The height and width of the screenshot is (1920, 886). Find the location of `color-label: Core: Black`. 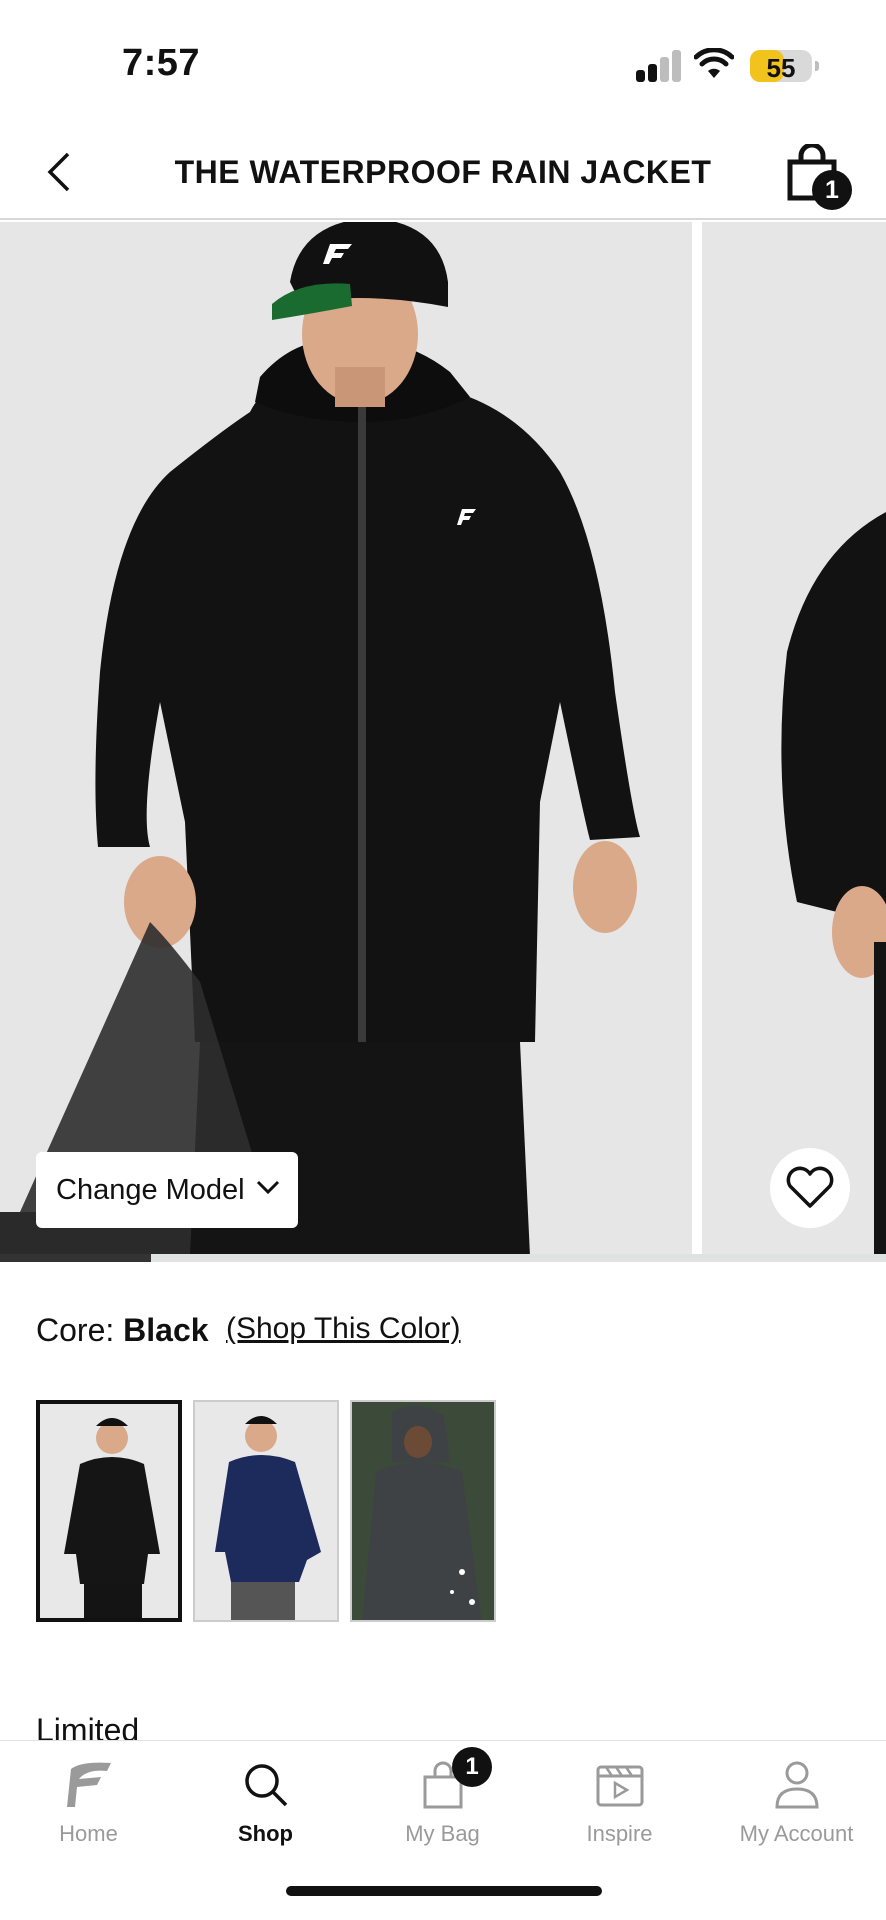

color-label: Core: Black is located at coordinates (122, 1330).